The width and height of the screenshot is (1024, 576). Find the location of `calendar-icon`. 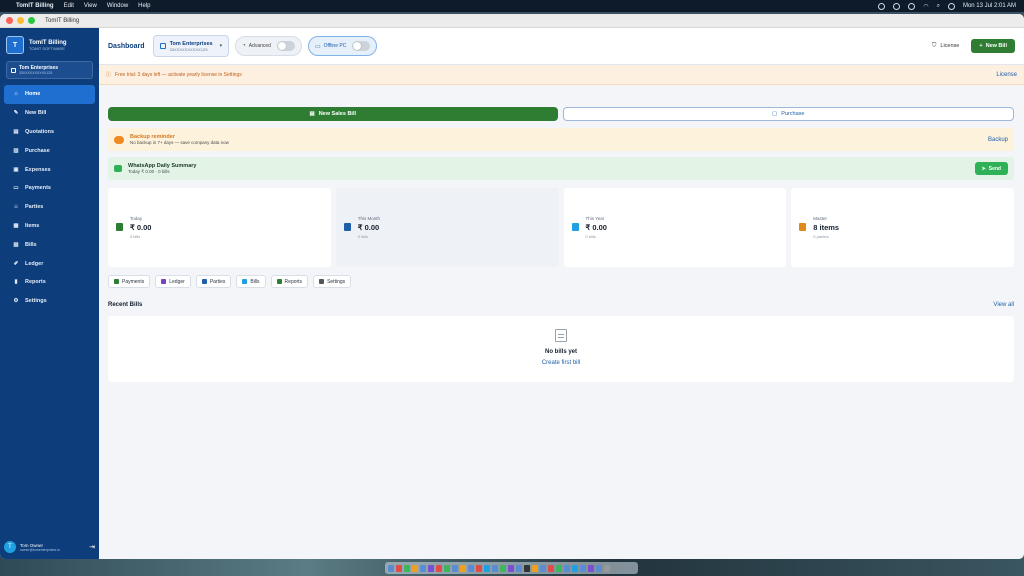

calendar-icon is located at coordinates (119, 227).